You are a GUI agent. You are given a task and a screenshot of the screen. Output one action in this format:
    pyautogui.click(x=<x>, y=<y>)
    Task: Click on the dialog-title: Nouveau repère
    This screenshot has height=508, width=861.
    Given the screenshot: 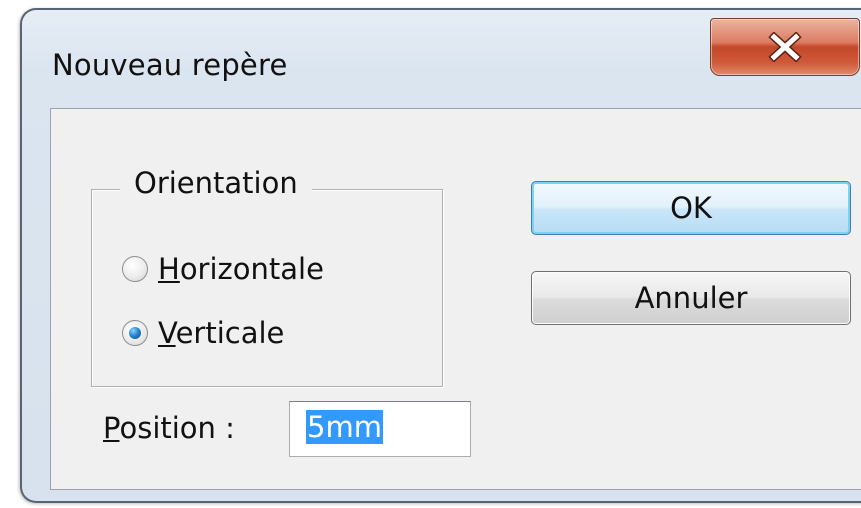 What is the action you would take?
    pyautogui.click(x=170, y=65)
    